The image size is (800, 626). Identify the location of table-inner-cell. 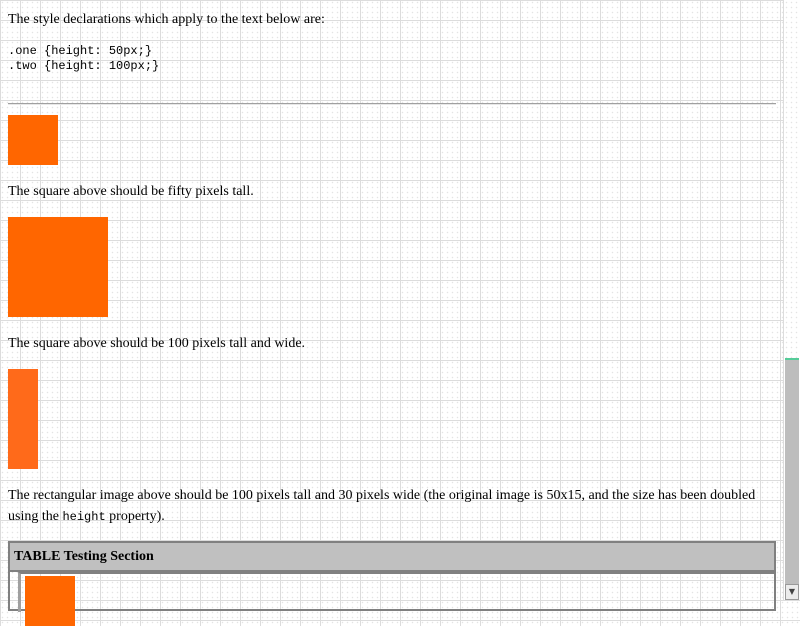
(396, 599).